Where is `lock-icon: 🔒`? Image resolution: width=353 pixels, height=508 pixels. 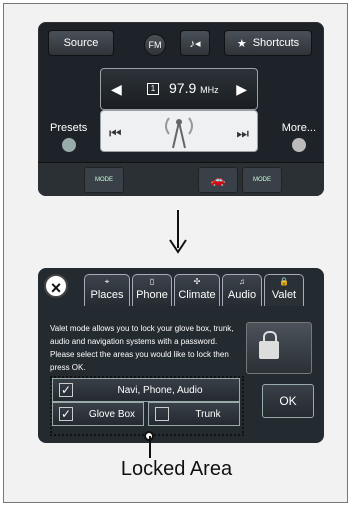
lock-icon: 🔒 is located at coordinates (284, 281).